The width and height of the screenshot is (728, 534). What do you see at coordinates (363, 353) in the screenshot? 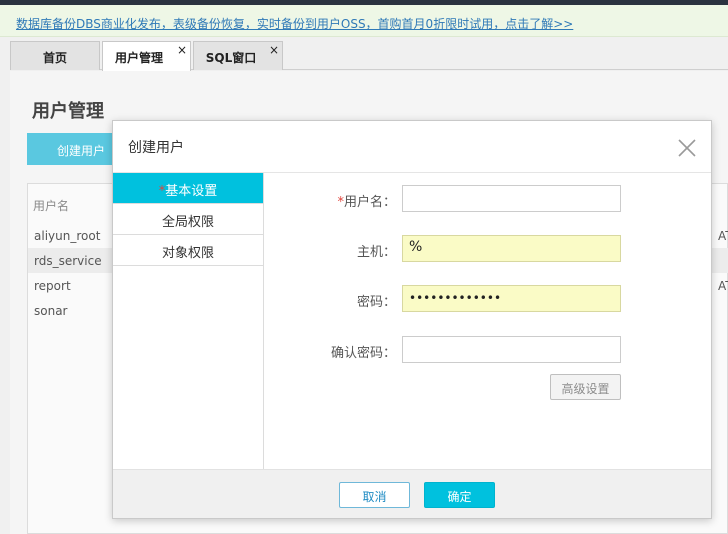
I see `confirm-password-label: 确认密码：` at bounding box center [363, 353].